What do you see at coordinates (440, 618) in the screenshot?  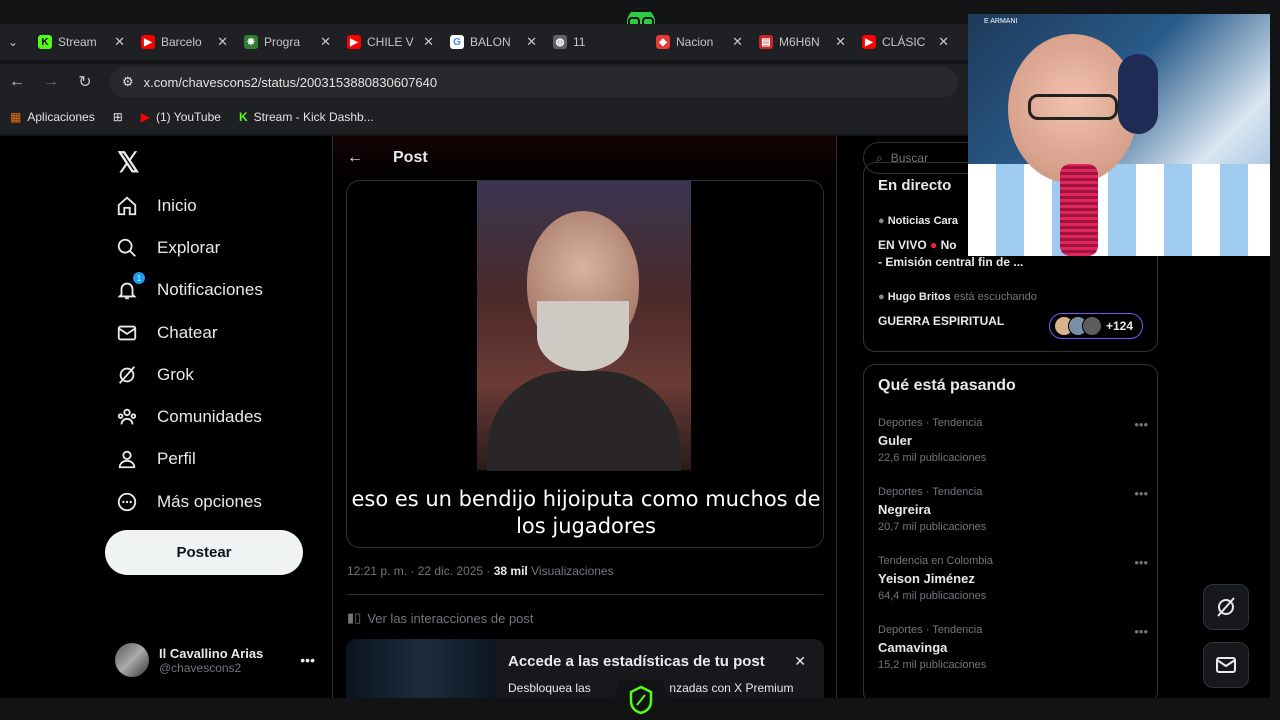 I see `post-interactions-link: ▮▯ Ver las interacciones de post` at bounding box center [440, 618].